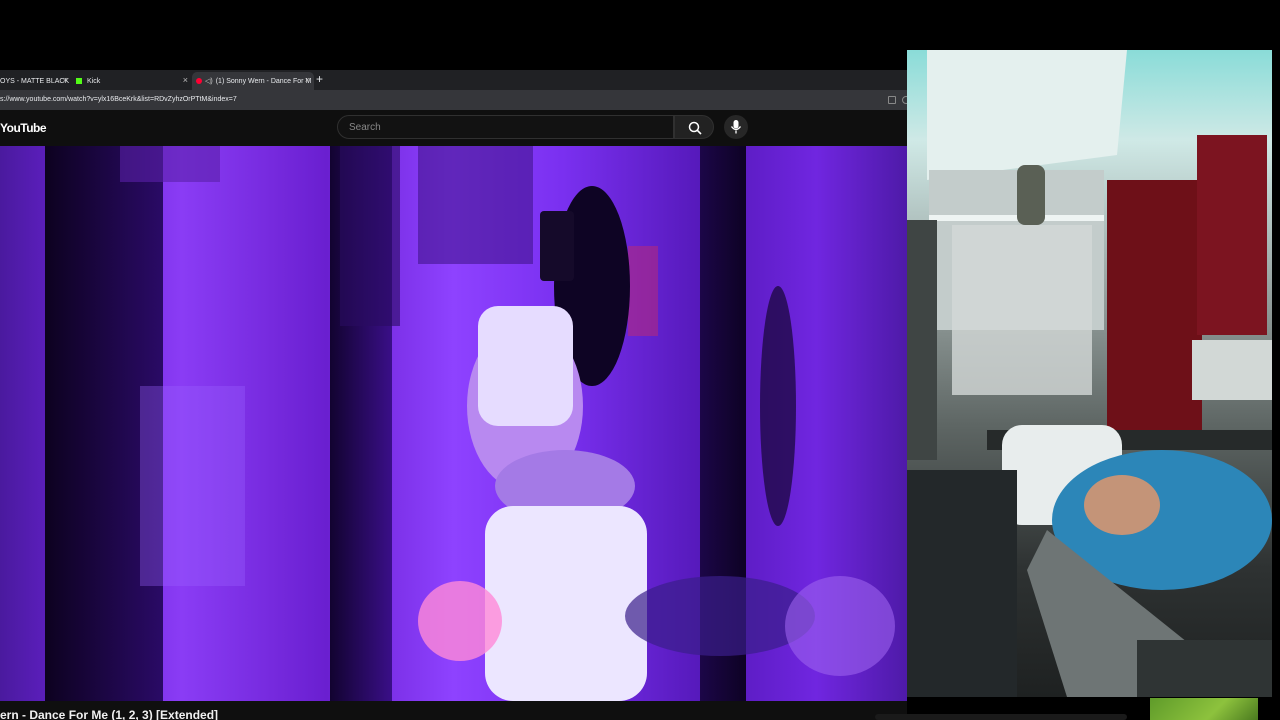  I want to click on tab-matte-black: OYS - MATTE BLACK ×, so click(36, 81).